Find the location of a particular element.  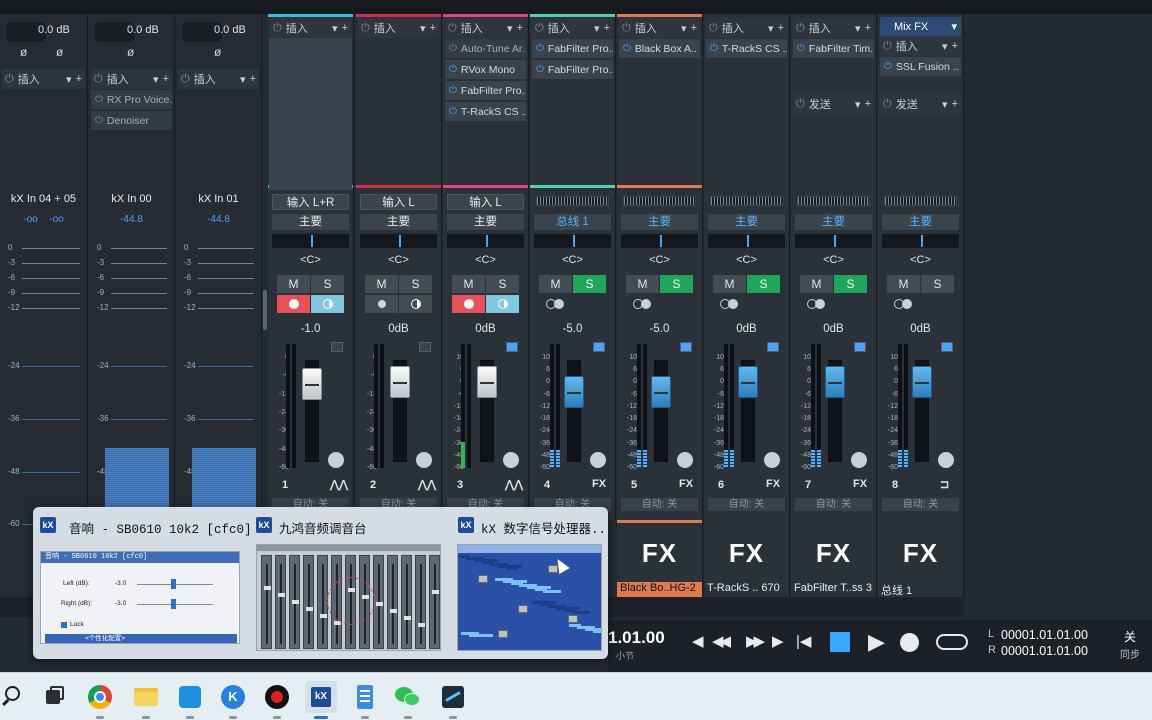

record-button is located at coordinates (909, 642).